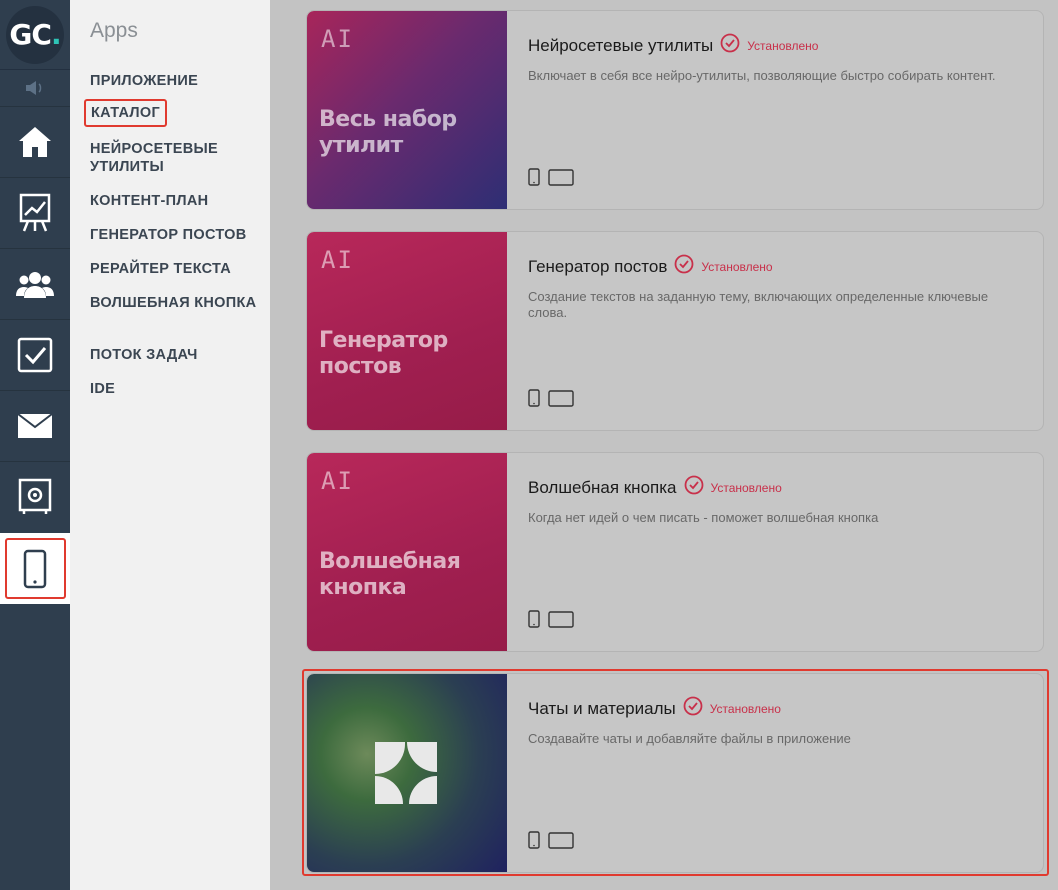 Image resolution: width=1058 pixels, height=890 pixels. I want to click on thumb-text: Генератор постов, so click(383, 353).